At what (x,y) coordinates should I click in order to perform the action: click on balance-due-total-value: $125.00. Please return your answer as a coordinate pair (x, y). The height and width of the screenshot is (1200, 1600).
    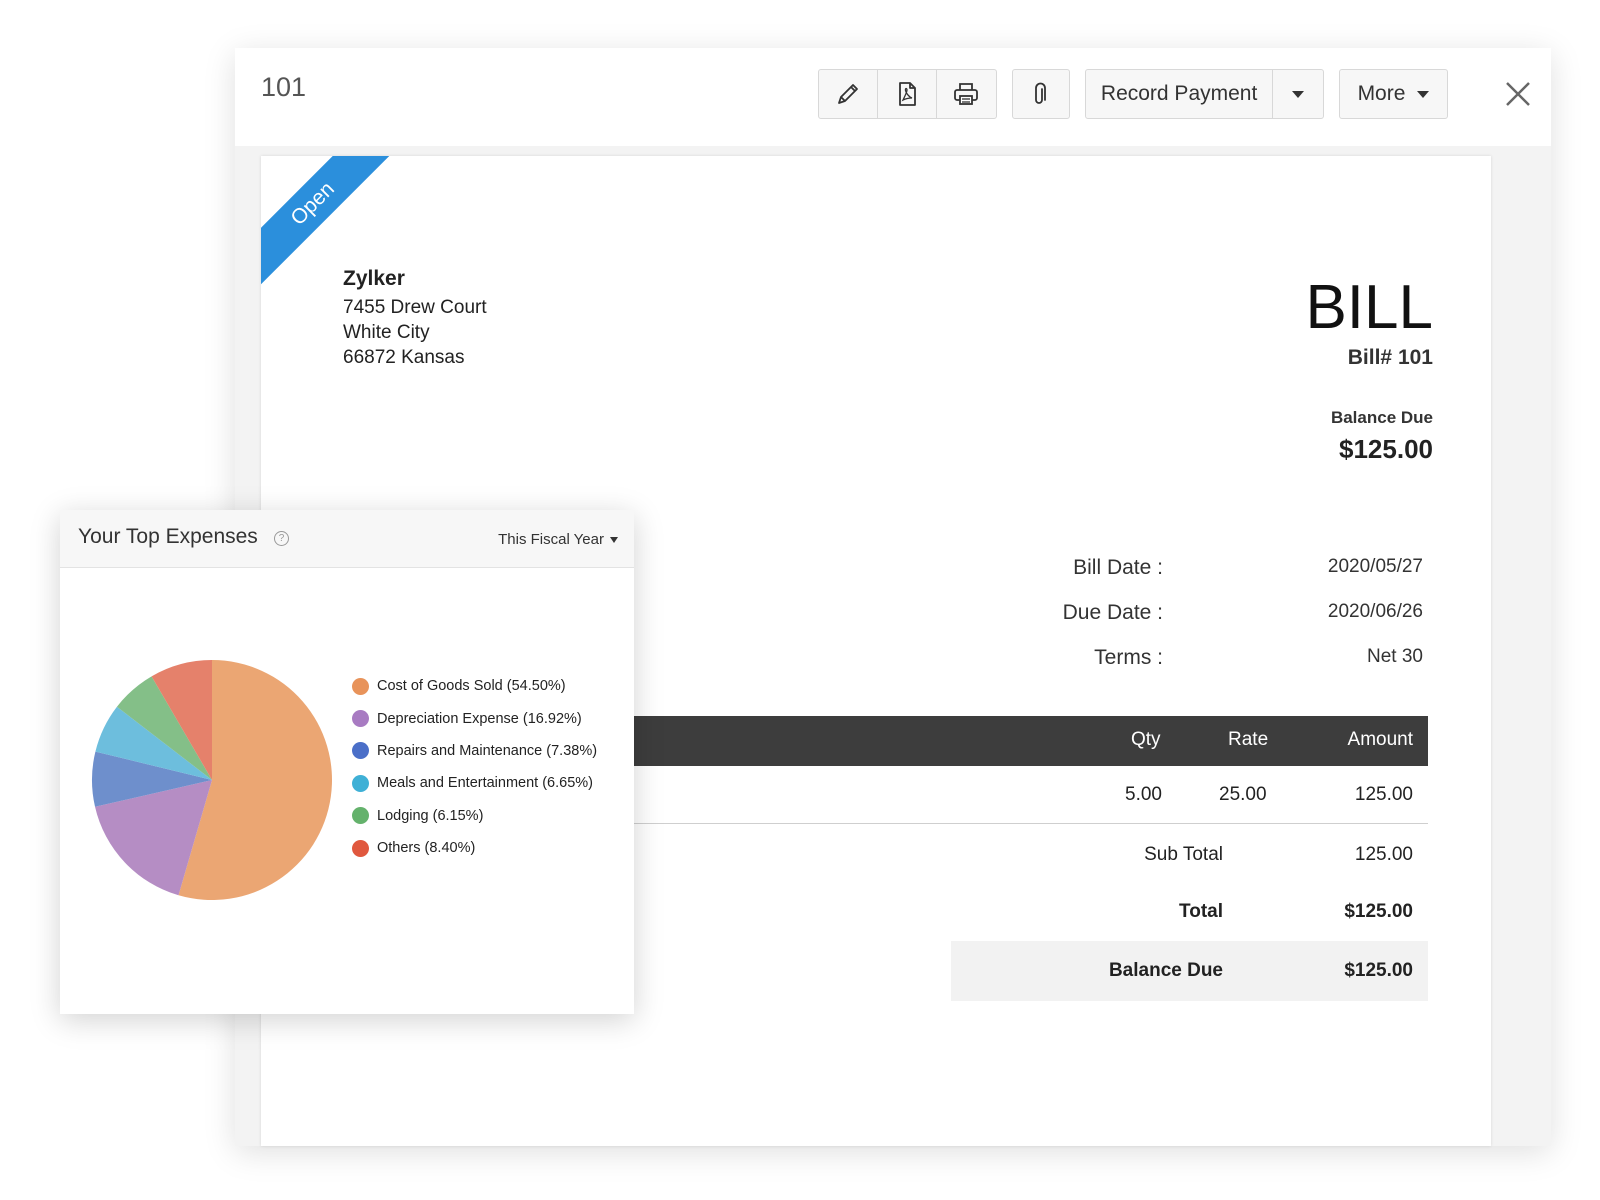
    Looking at the image, I should click on (1378, 970).